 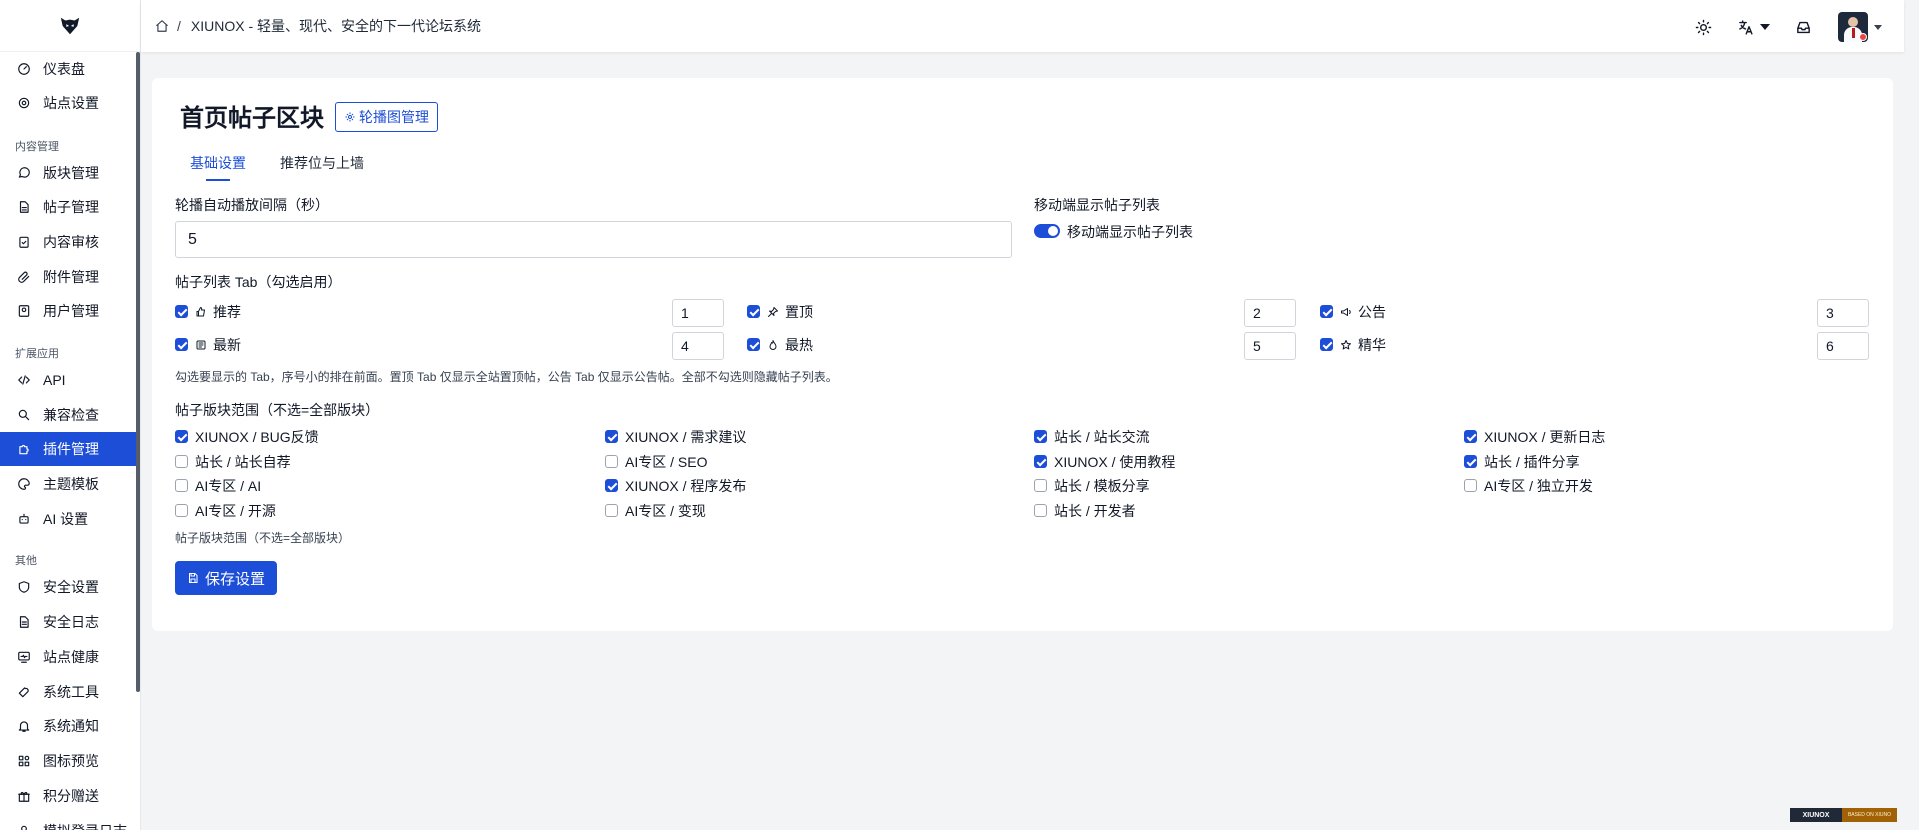 What do you see at coordinates (71, 657) in the screenshot?
I see `sidebar-item-label: 站点健康` at bounding box center [71, 657].